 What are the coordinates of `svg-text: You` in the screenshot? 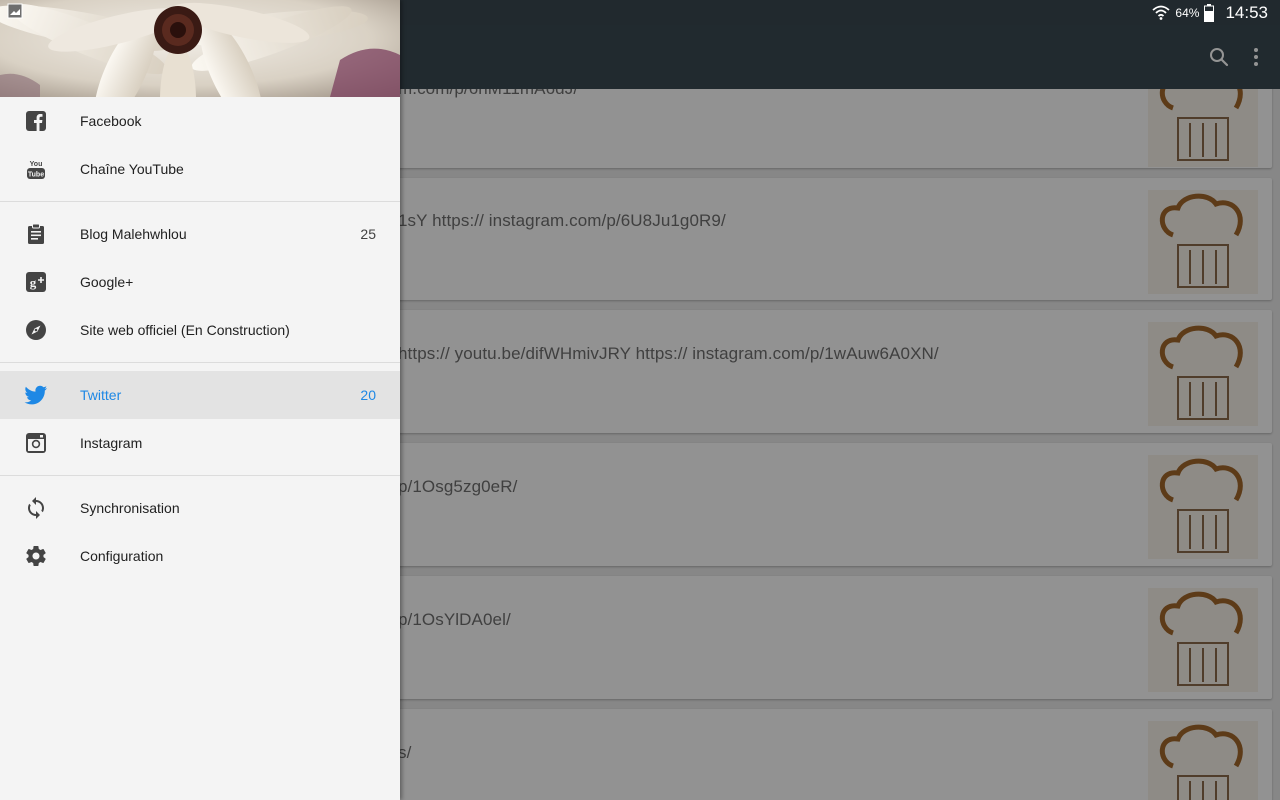 It's located at (36, 164).